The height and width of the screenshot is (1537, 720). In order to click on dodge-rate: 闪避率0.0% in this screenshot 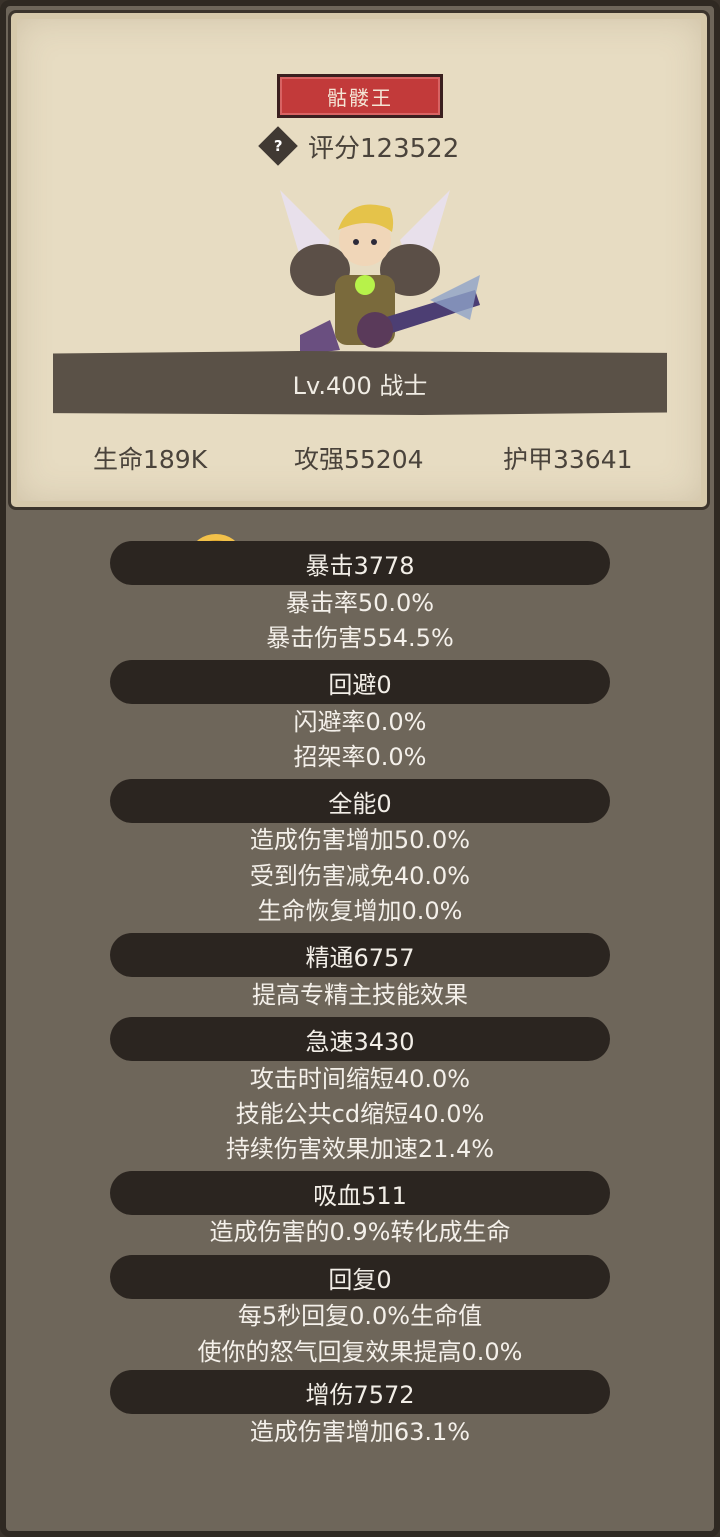, I will do `click(360, 722)`.